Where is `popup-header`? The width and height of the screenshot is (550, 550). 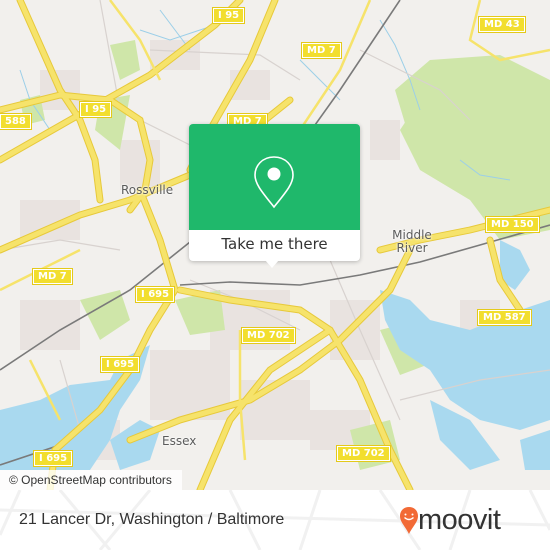
popup-header is located at coordinates (274, 177).